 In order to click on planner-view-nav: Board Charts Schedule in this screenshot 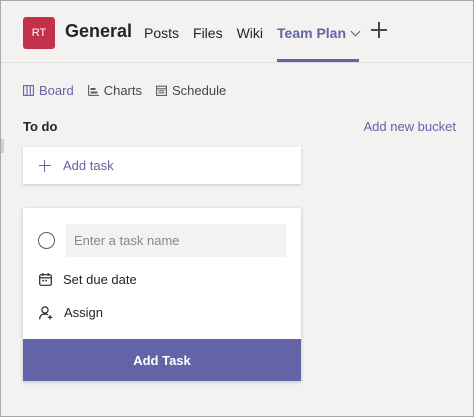, I will do `click(131, 90)`.